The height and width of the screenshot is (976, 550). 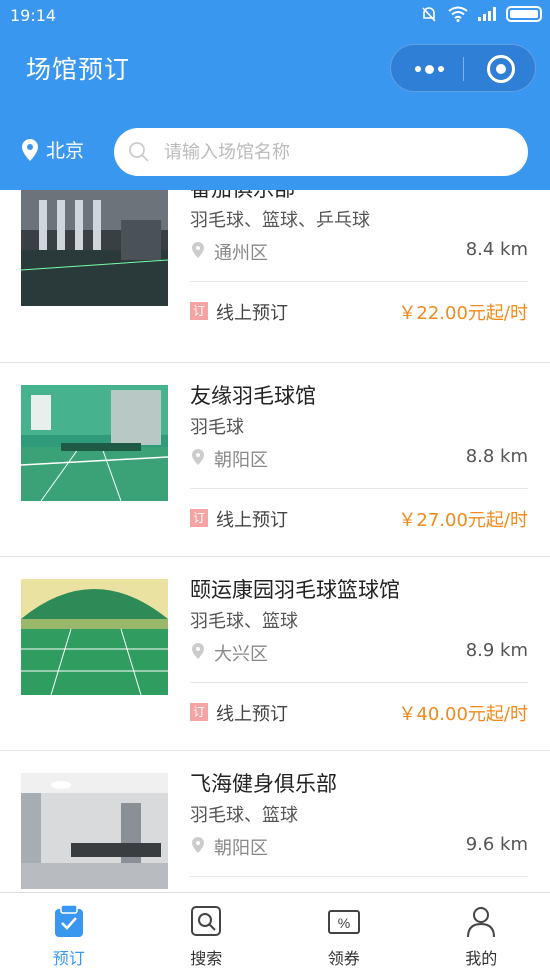 I want to click on bottom-tab-bar: 预订 搜索 % 领券 我的, so click(x=275, y=934).